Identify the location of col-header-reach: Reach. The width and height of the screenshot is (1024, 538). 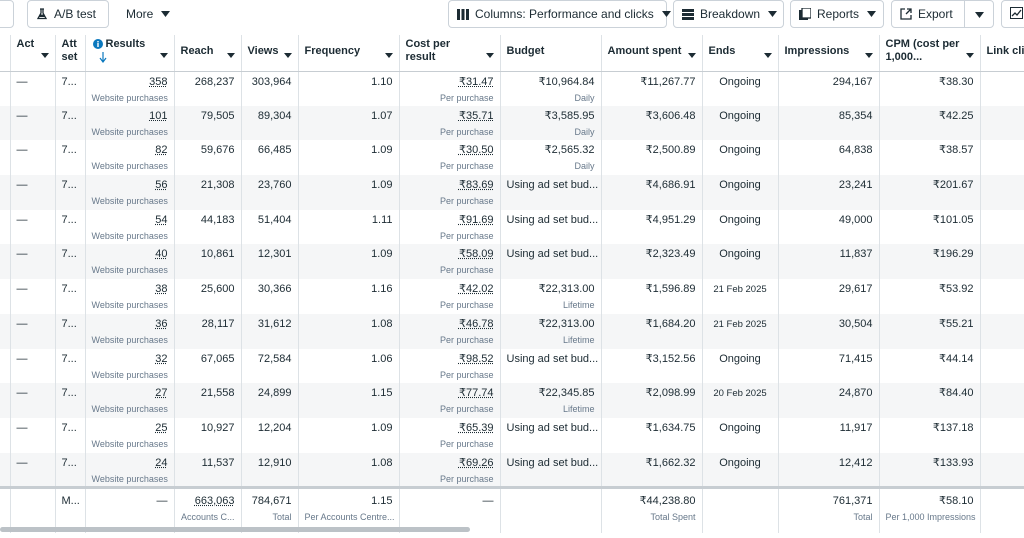
(208, 53).